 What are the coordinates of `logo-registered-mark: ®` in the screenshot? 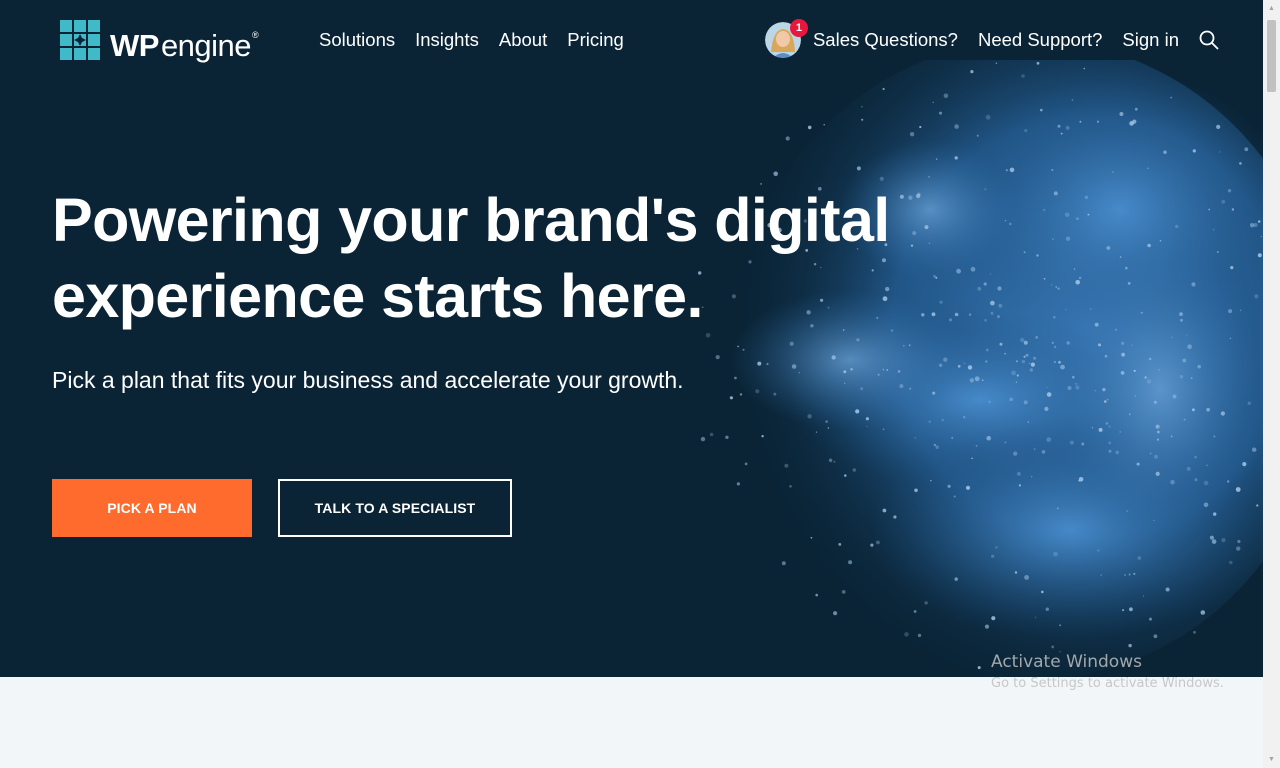 It's located at (255, 34).